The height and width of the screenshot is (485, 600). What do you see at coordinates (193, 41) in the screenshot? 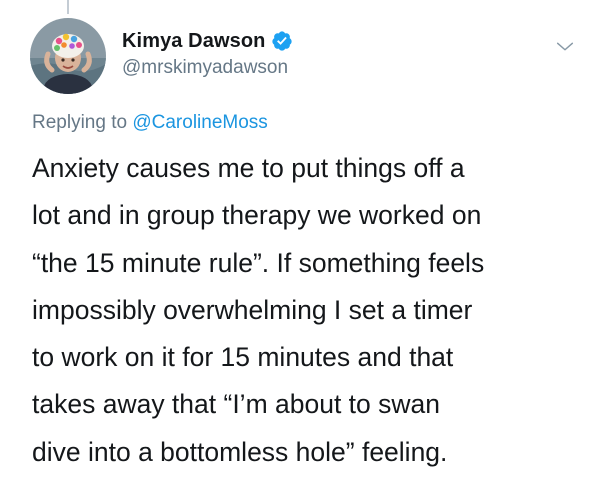
I see `author-display-name: Kimya Dawson` at bounding box center [193, 41].